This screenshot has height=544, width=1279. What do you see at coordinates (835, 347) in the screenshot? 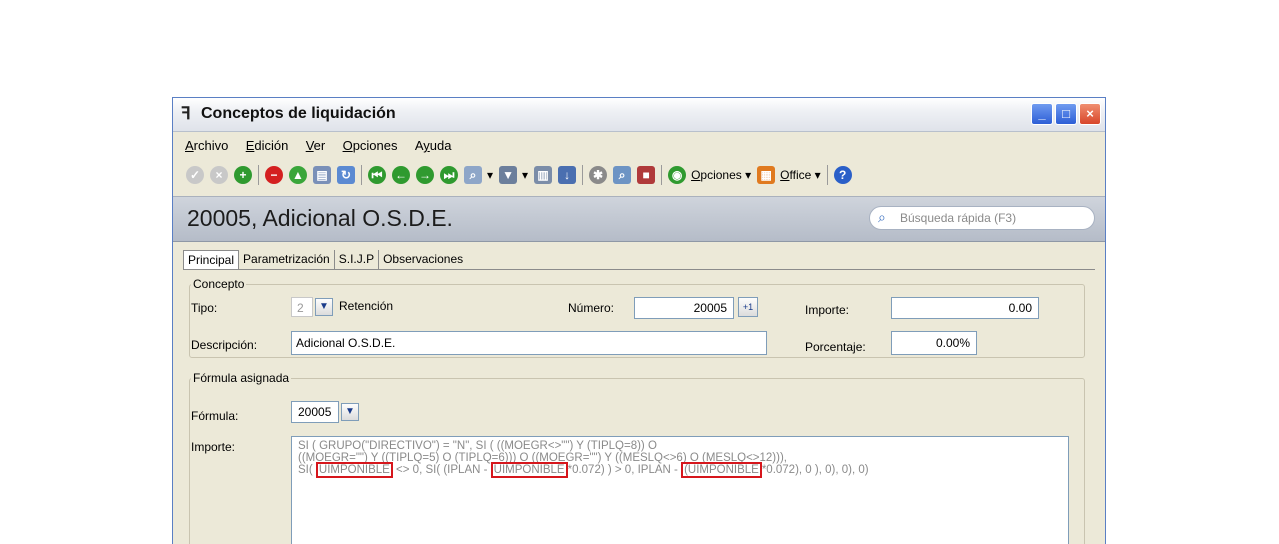
I see `porcentaje-label: Porcentaje:` at bounding box center [835, 347].